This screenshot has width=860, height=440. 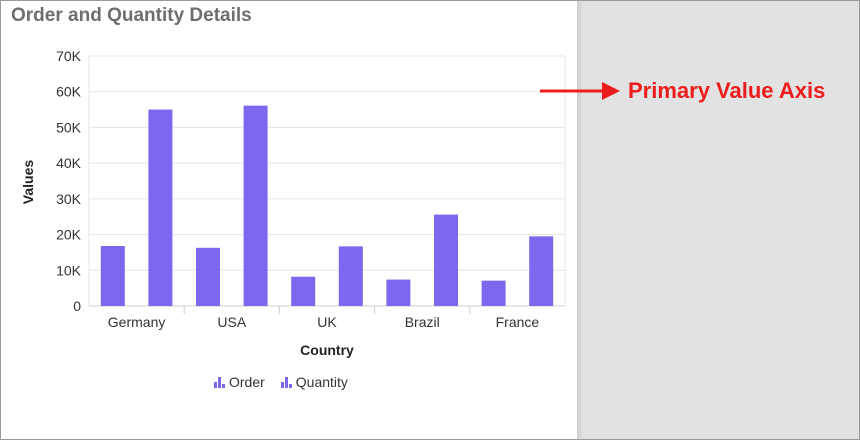 What do you see at coordinates (69, 235) in the screenshot?
I see `y-tick-label: 20K` at bounding box center [69, 235].